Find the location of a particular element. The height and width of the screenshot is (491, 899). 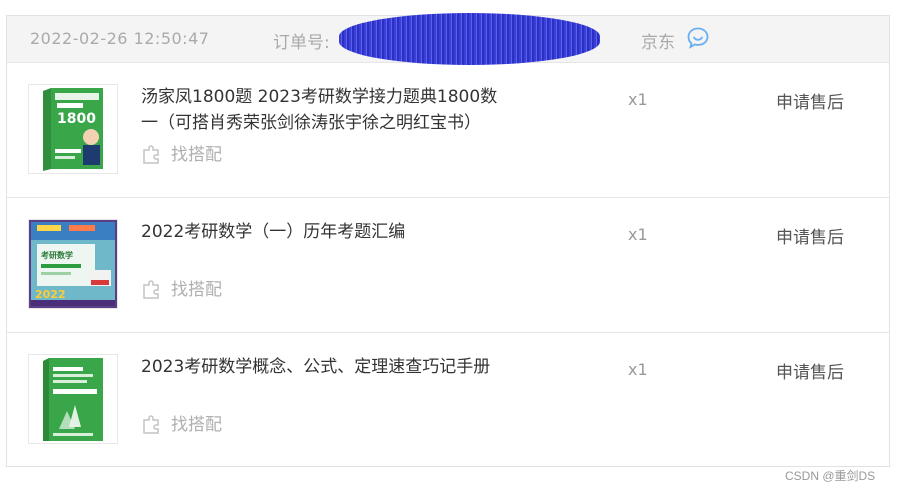

book-cover-1800-image: 1800 is located at coordinates (73, 129).